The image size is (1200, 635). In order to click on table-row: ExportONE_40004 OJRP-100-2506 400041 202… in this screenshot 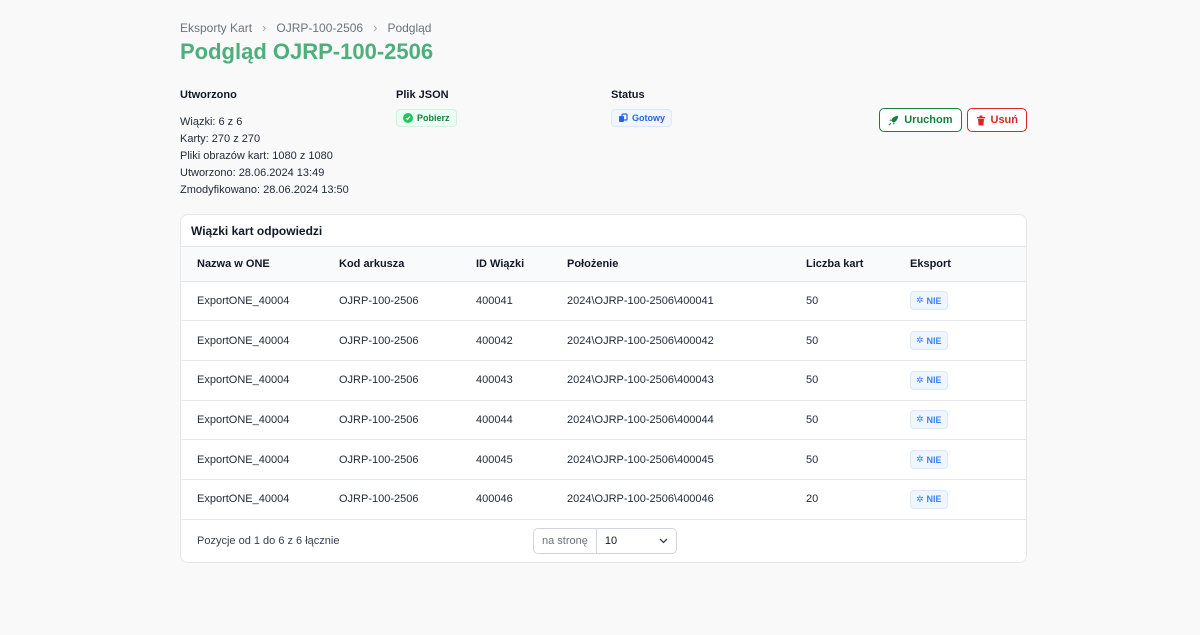, I will do `click(603, 301)`.